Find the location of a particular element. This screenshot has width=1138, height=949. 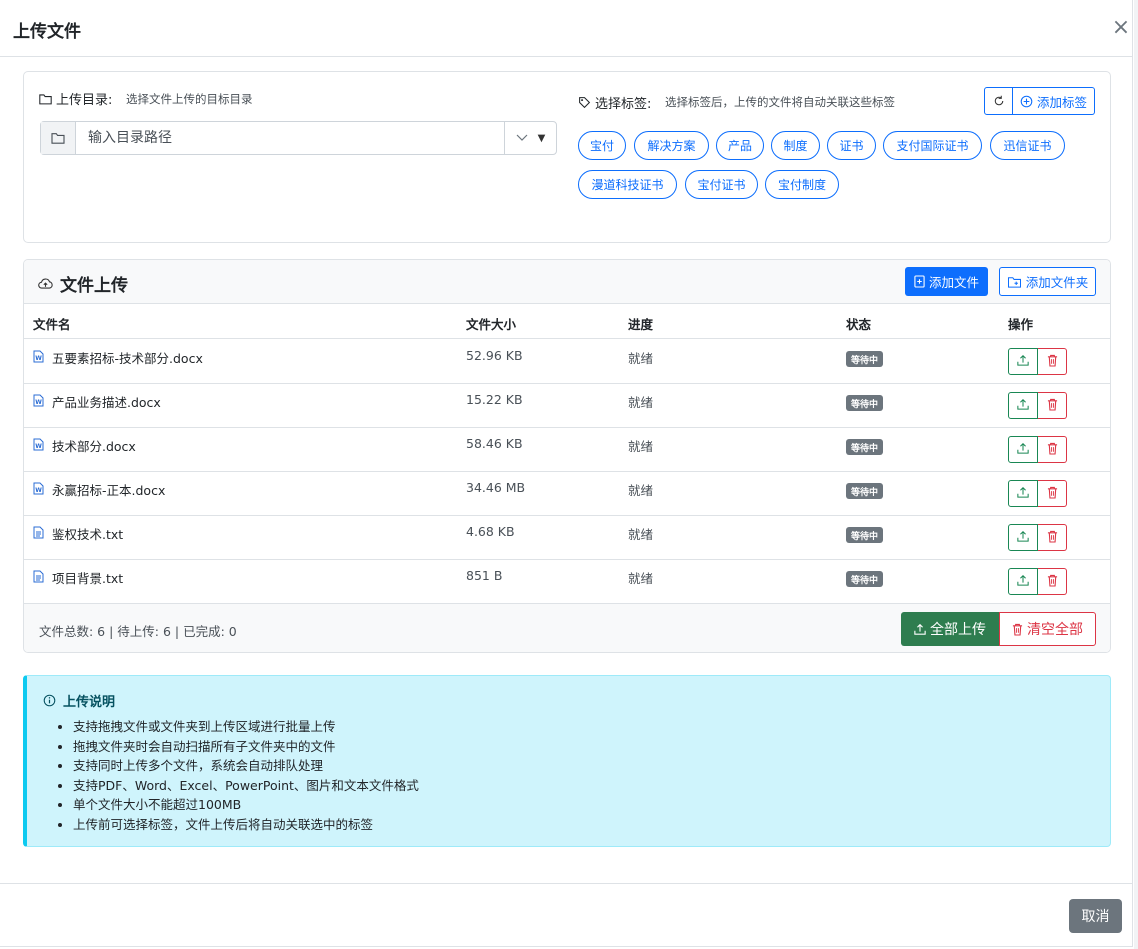

modal-title: 上传文件 is located at coordinates (47, 32).